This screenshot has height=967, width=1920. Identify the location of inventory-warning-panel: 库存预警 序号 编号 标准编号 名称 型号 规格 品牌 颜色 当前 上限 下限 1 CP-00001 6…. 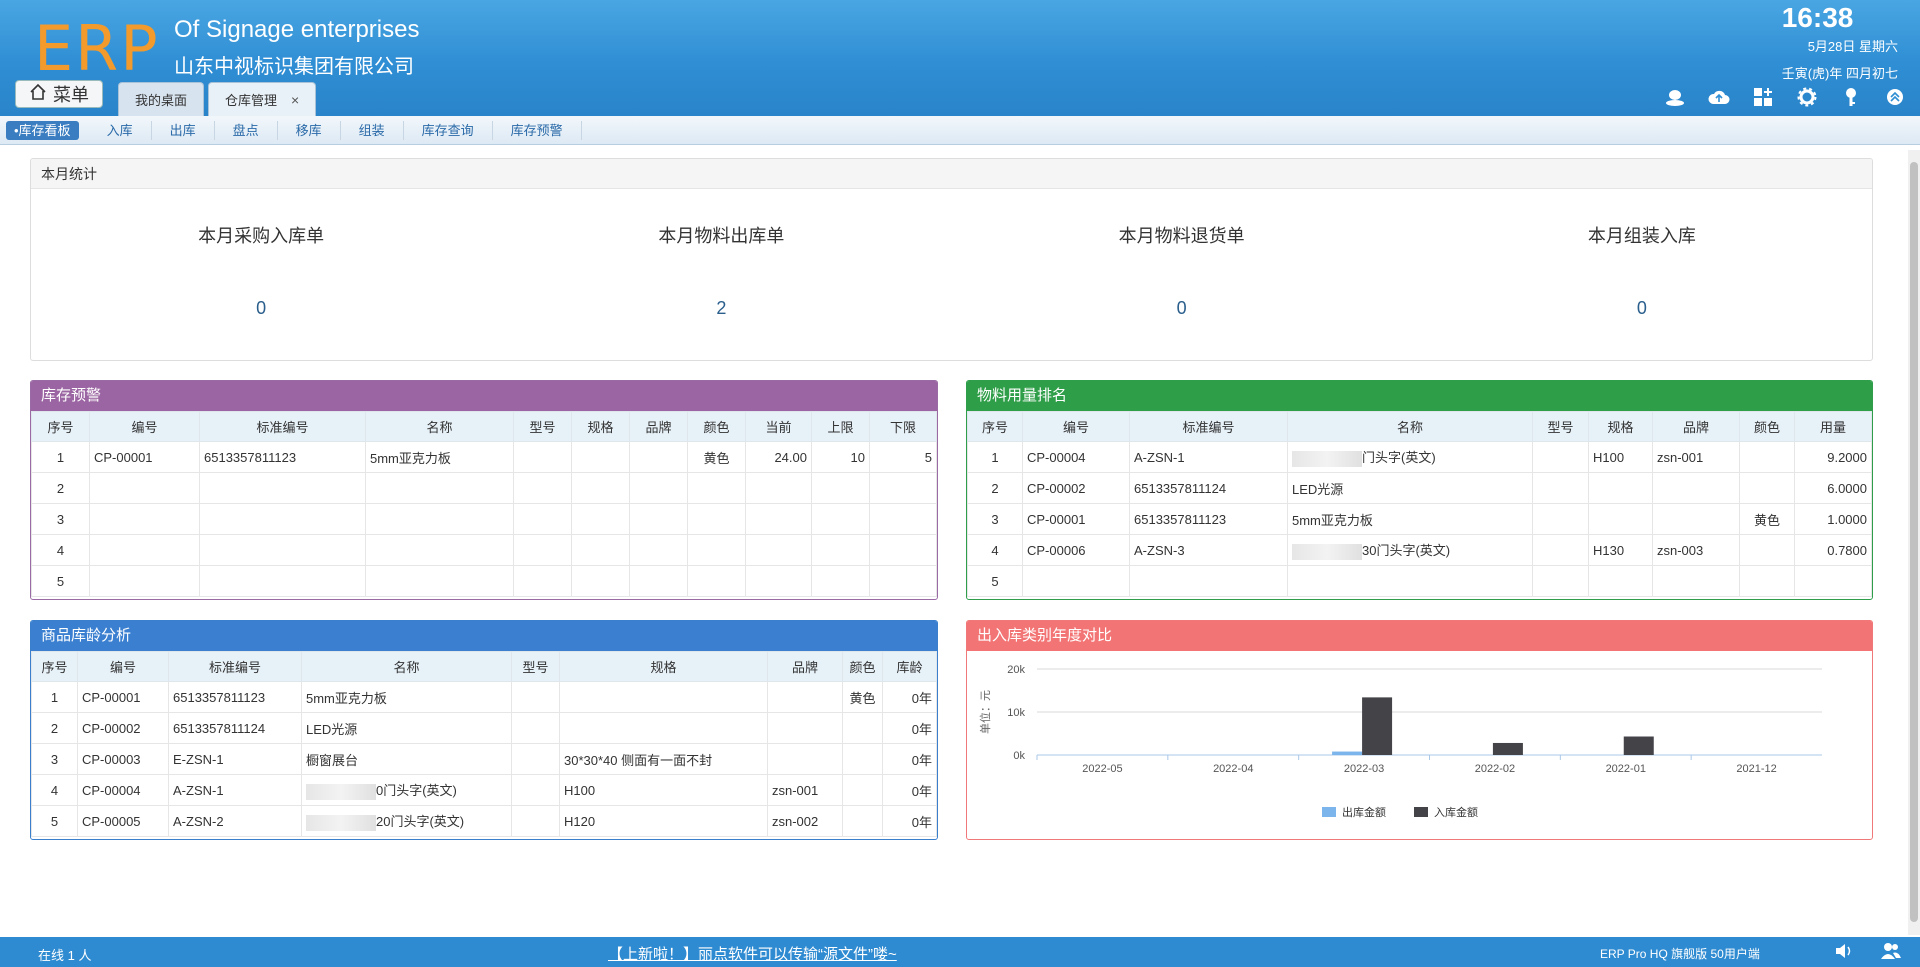
(484, 490).